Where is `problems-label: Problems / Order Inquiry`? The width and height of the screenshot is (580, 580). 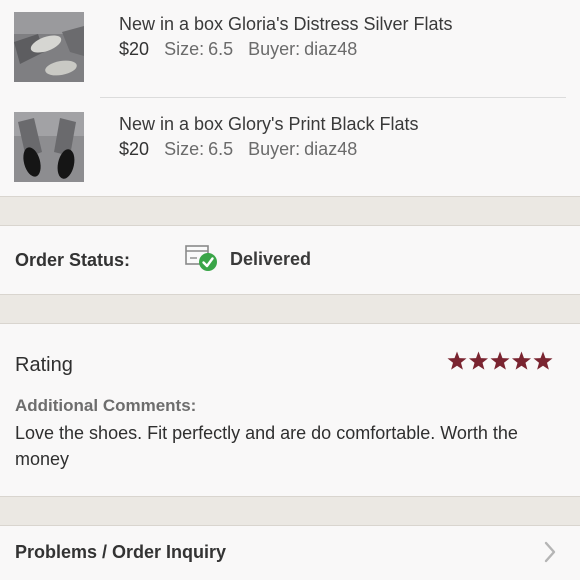 problems-label: Problems / Order Inquiry is located at coordinates (120, 552).